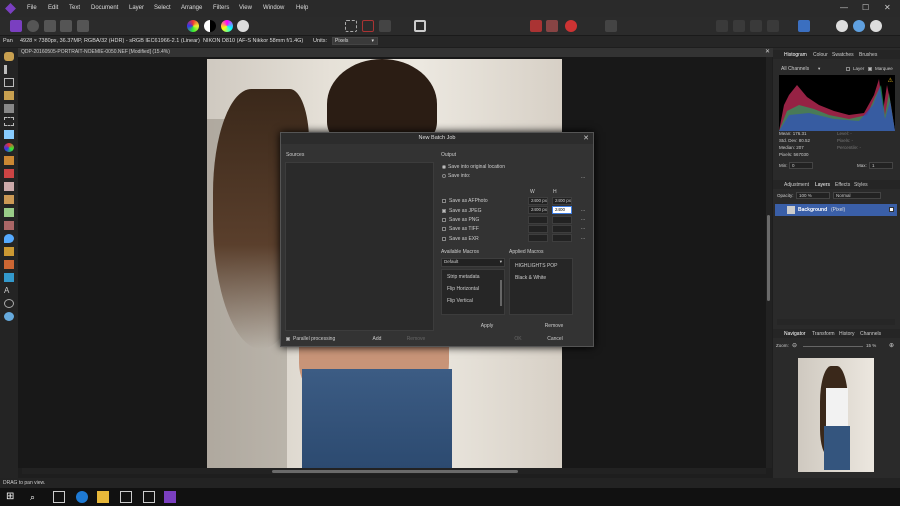  Describe the element at coordinates (795, 55) in the screenshot. I see `tab-histogram: Histogram` at that location.